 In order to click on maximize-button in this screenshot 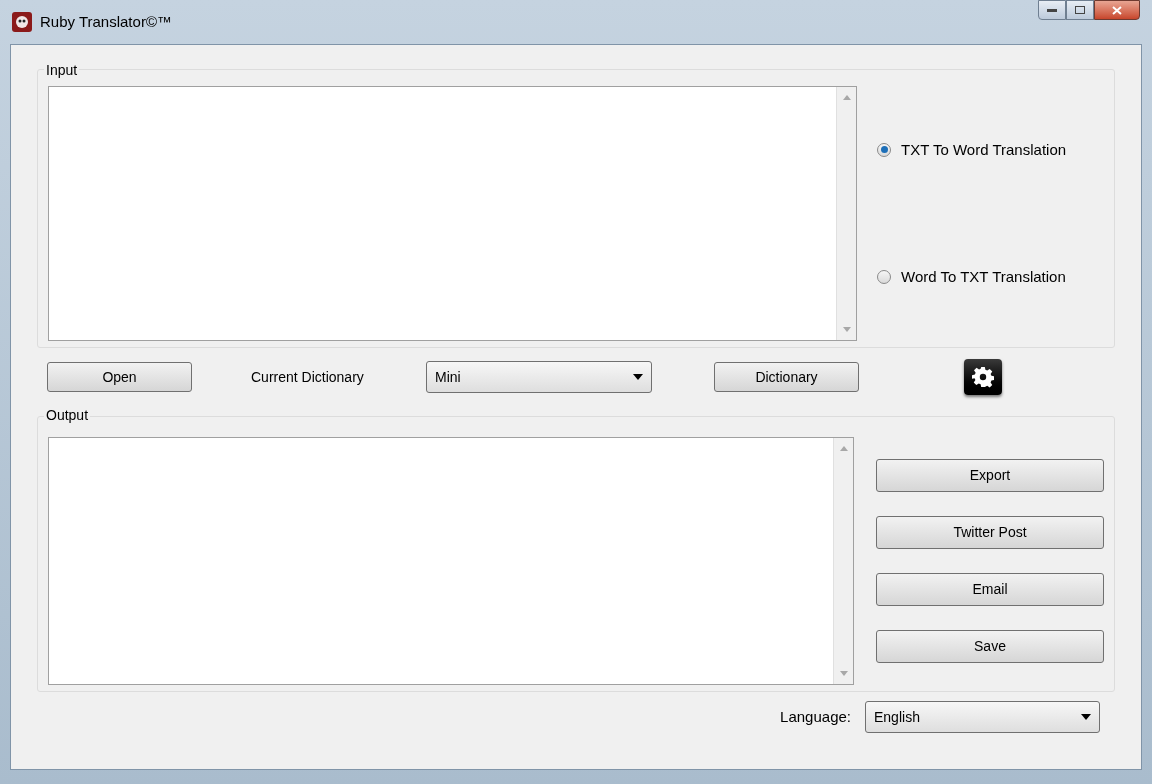, I will do `click(1080, 10)`.